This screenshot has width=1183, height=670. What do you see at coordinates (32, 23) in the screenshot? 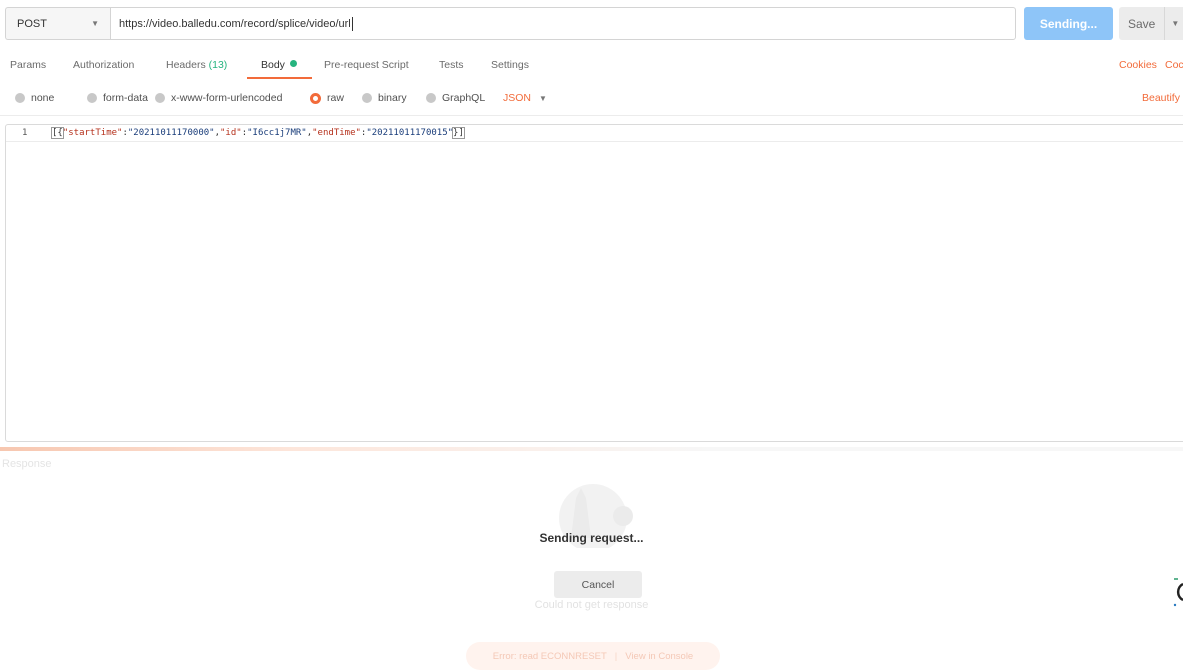
I see `method-label: POST` at bounding box center [32, 23].